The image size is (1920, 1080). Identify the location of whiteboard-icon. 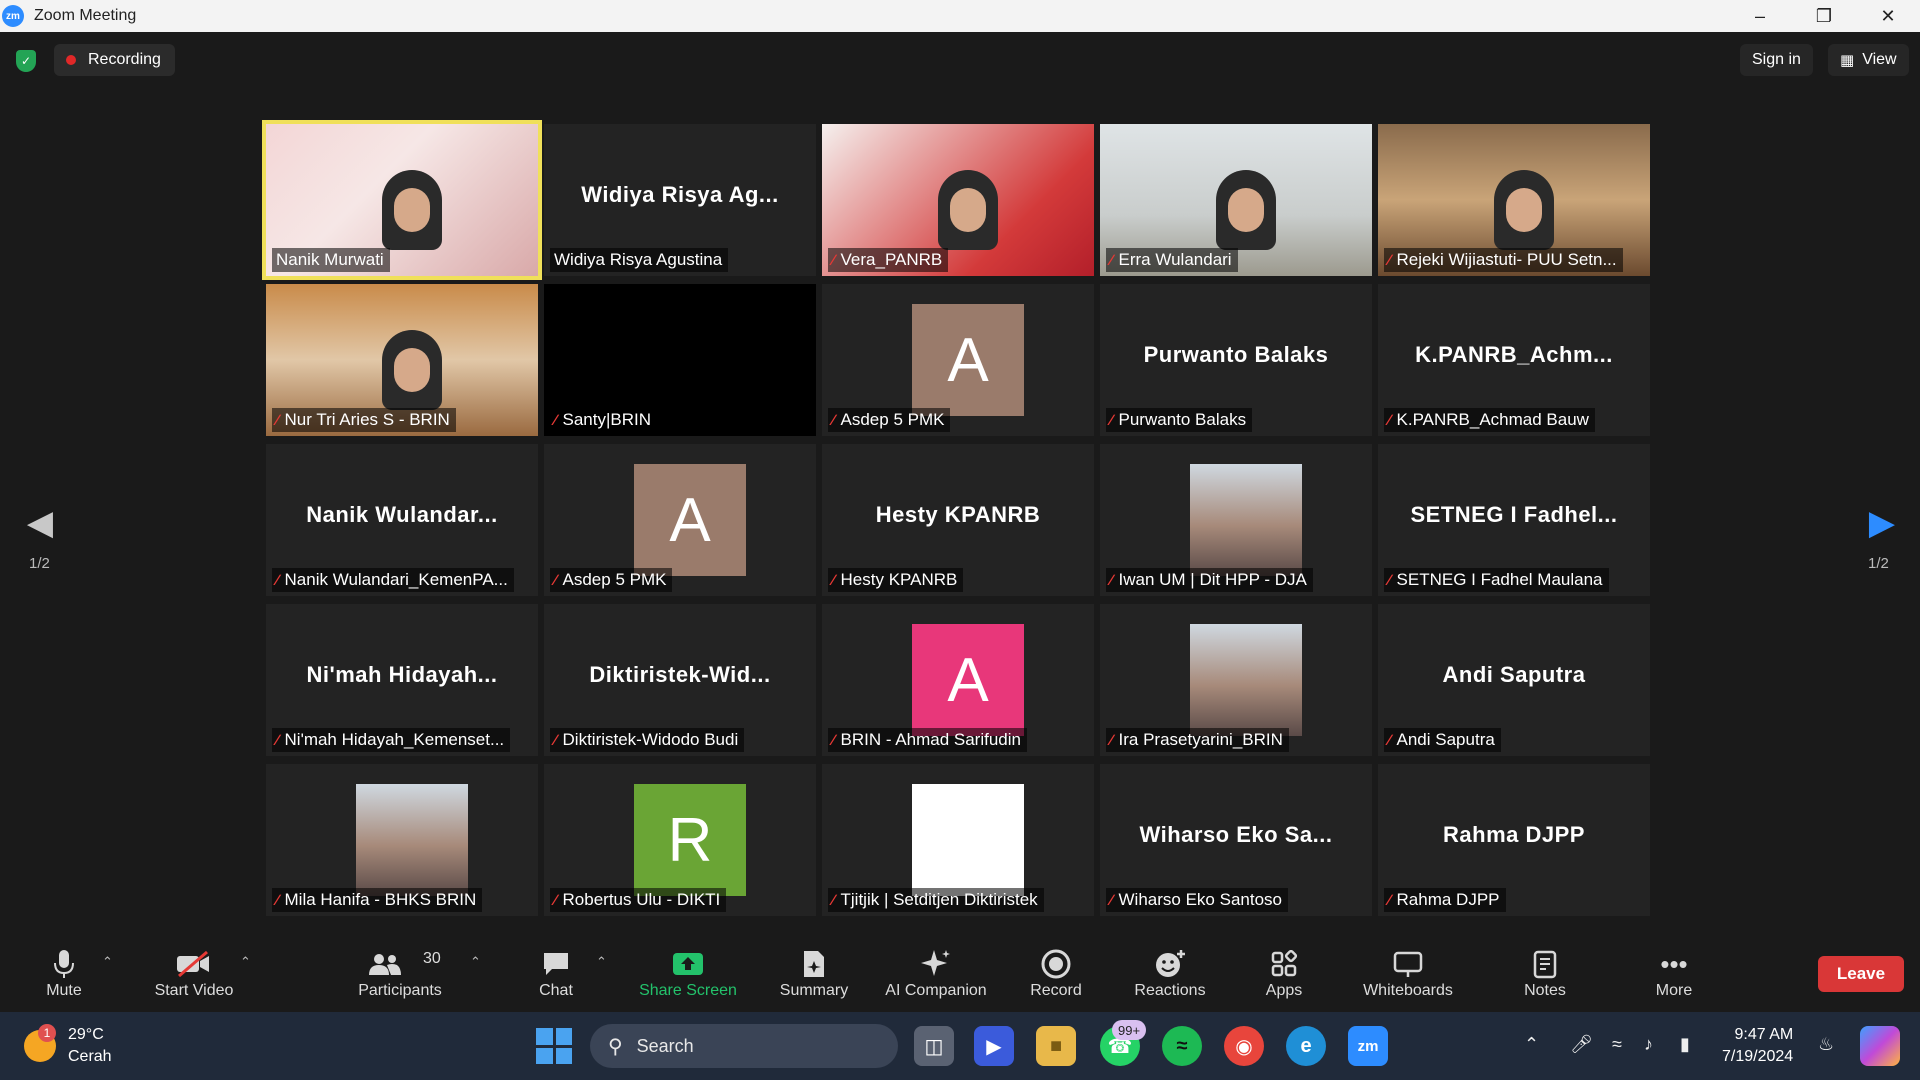
(1408, 964).